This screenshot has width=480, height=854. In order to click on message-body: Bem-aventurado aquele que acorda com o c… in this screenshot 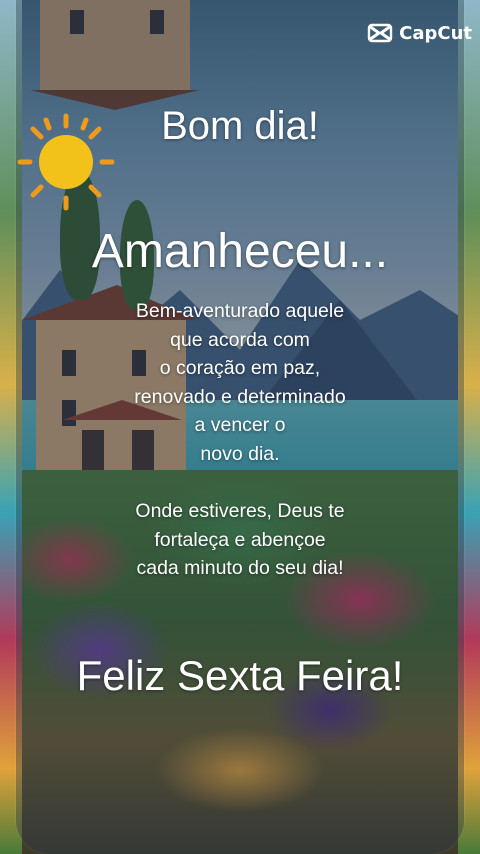, I will do `click(240, 382)`.